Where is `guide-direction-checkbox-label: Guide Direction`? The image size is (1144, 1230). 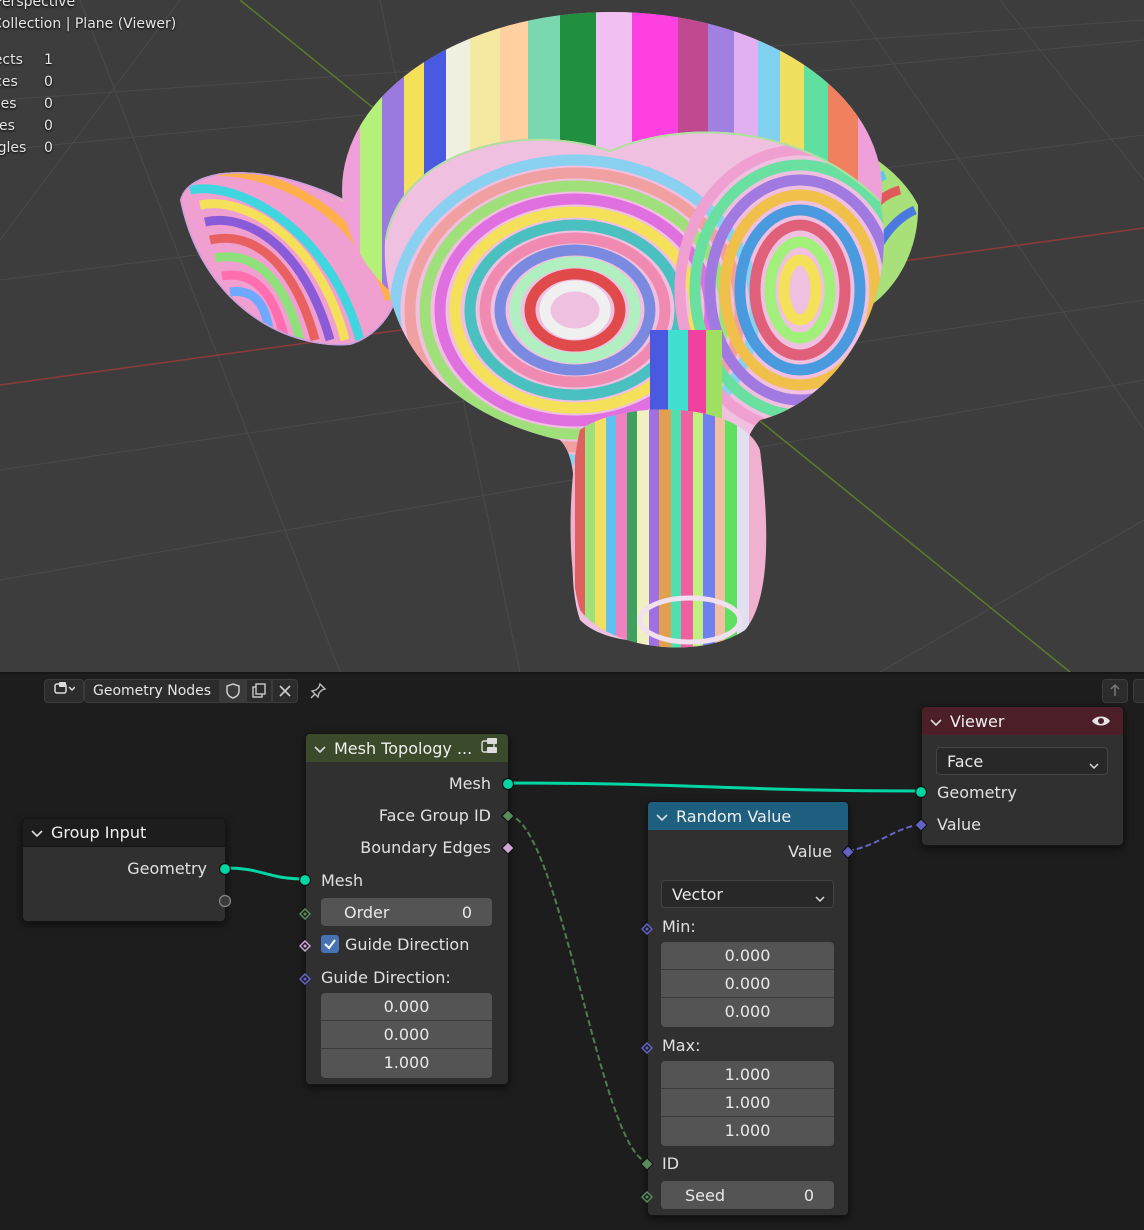
guide-direction-checkbox-label: Guide Direction is located at coordinates (407, 944).